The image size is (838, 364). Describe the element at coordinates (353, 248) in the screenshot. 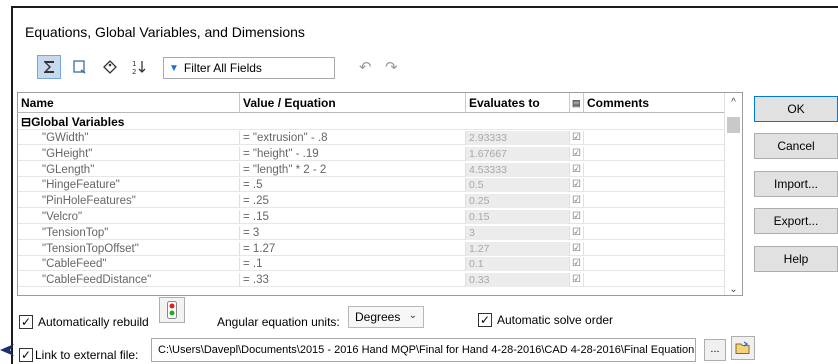

I see `cell-value: = 1.27` at that location.